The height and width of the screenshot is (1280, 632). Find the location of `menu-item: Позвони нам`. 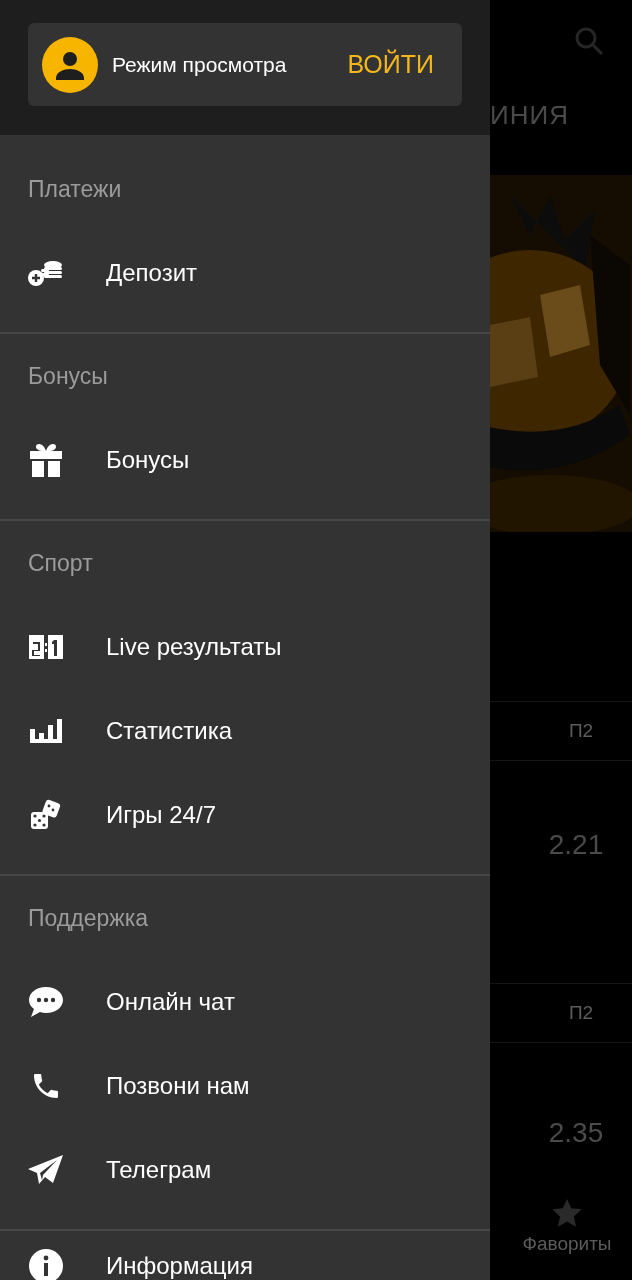

menu-item: Позвони нам is located at coordinates (245, 1086).